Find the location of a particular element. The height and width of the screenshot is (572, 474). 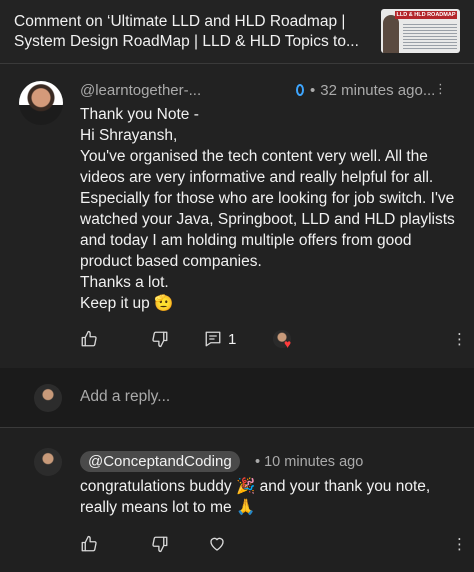

reply-author-chip: @ConceptandCoding is located at coordinates (160, 461).